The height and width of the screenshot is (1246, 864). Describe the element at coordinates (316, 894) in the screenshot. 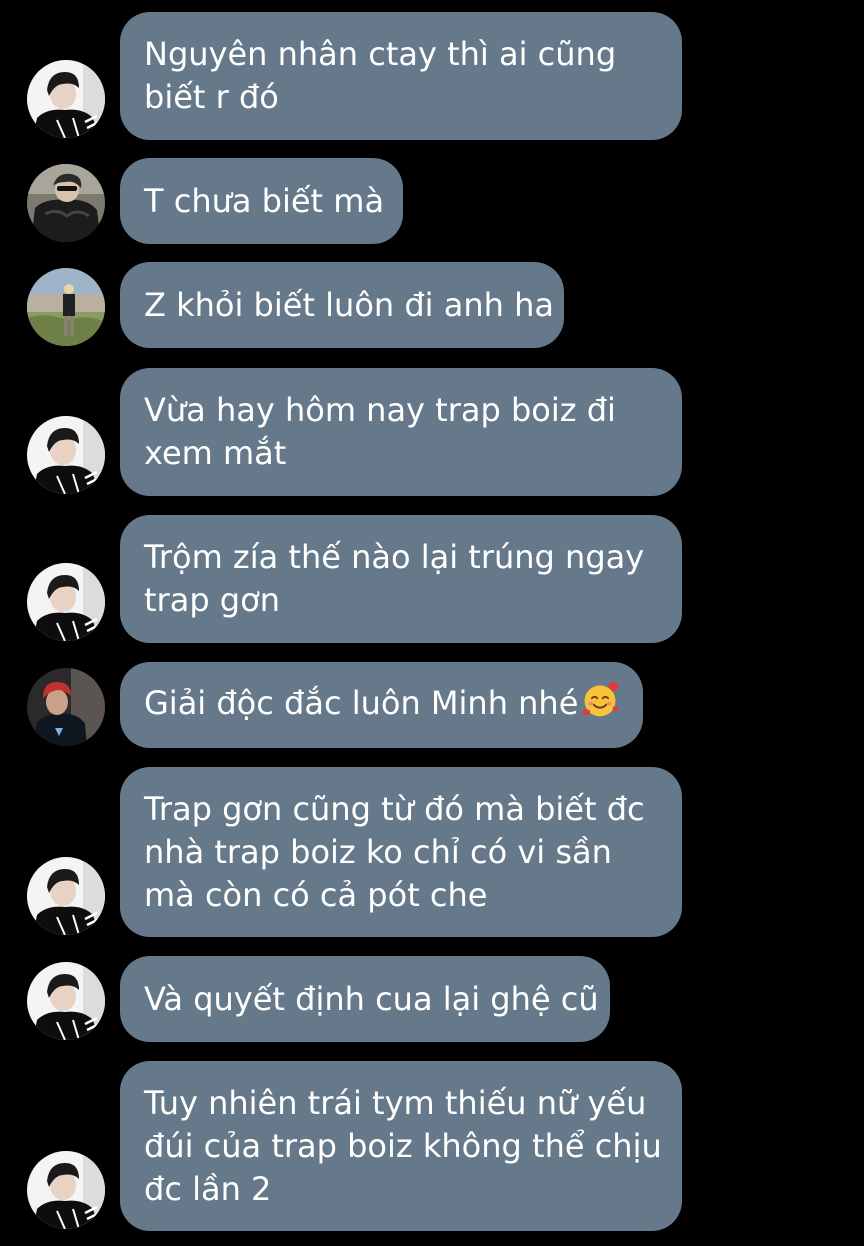

I see `message-line: mà còn có cả pót che` at that location.